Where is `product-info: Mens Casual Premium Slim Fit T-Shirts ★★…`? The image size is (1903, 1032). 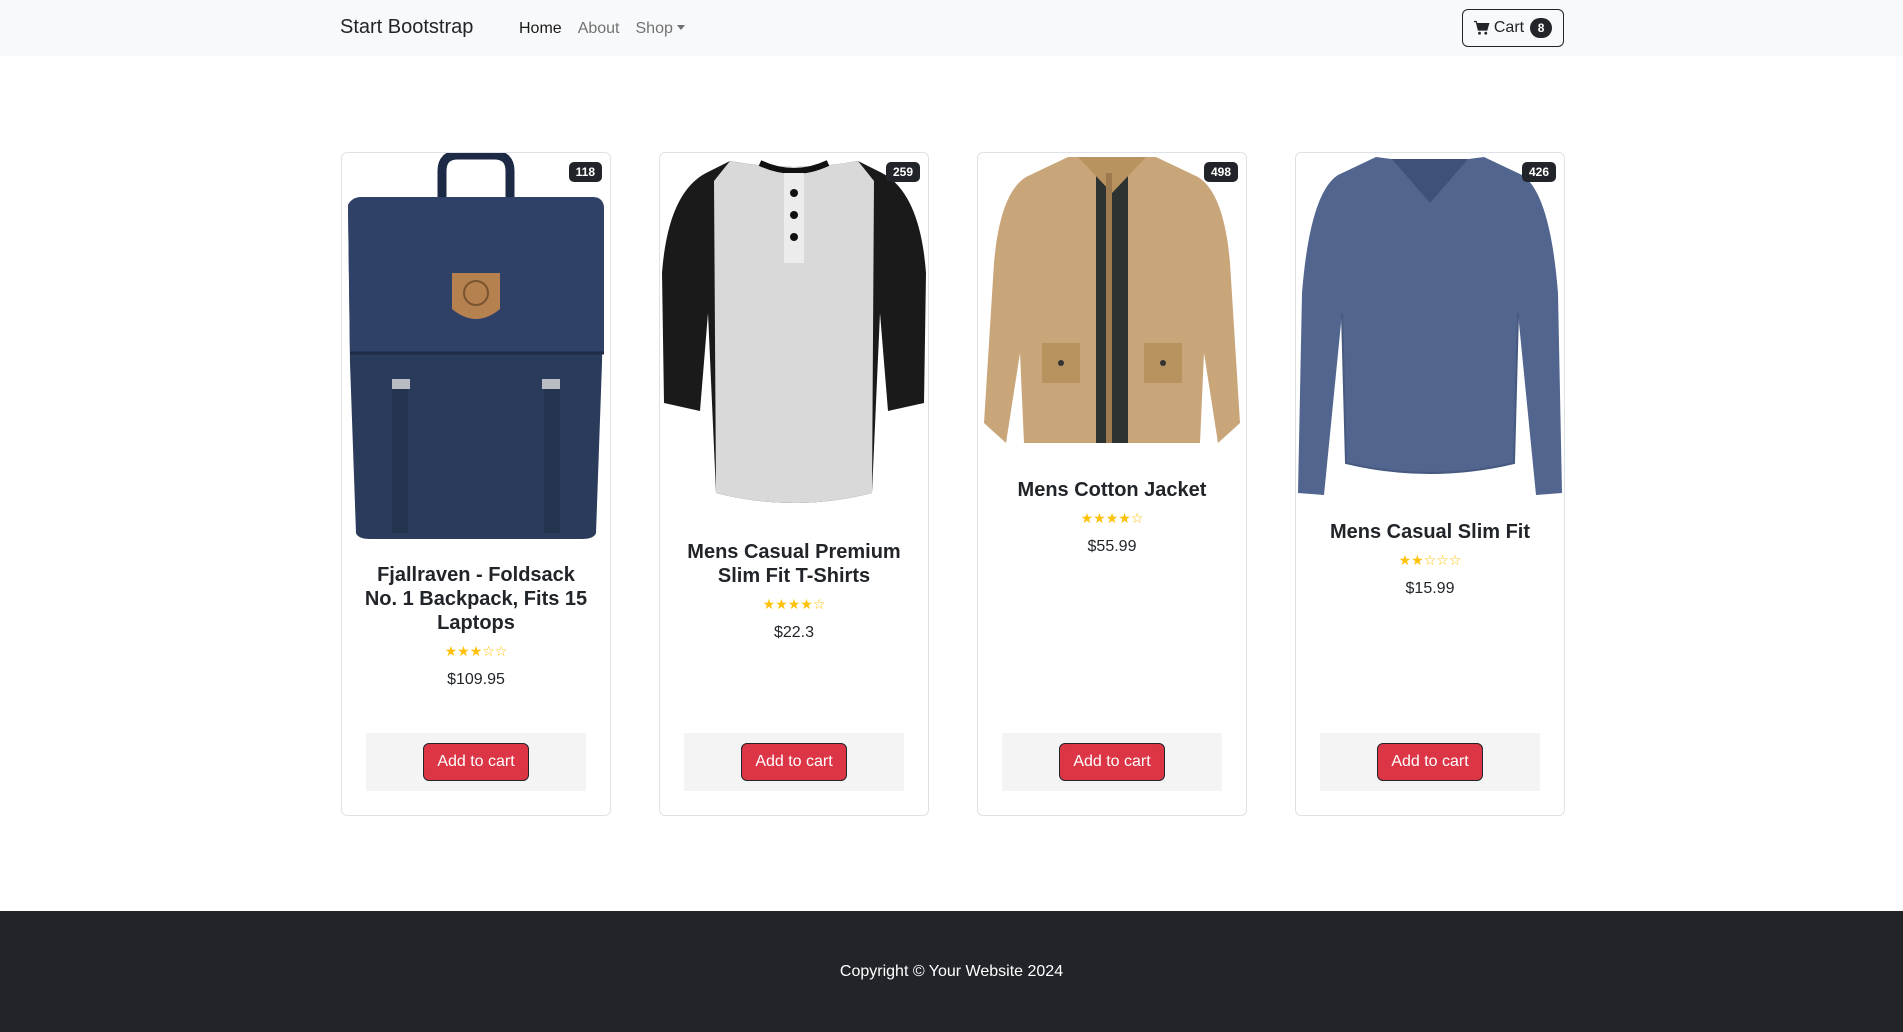 product-info: Mens Casual Premium Slim Fit T-Shirts ★★… is located at coordinates (794, 591).